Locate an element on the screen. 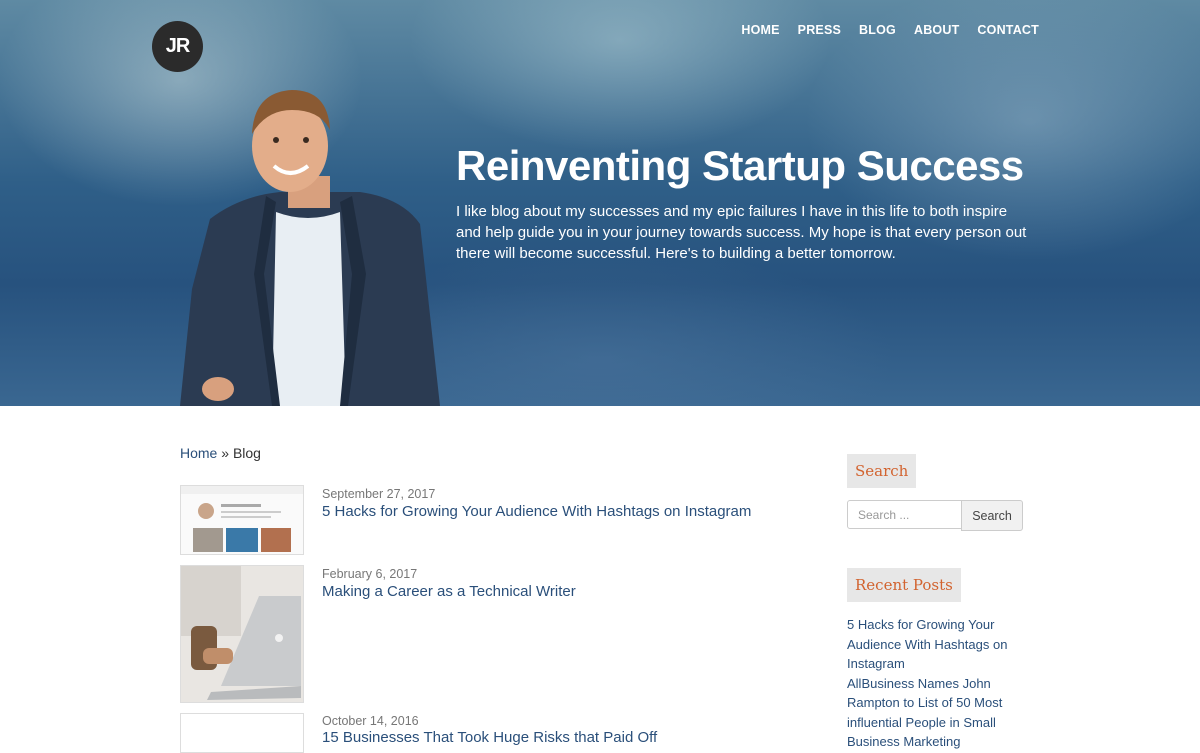  search-input is located at coordinates (904, 514).